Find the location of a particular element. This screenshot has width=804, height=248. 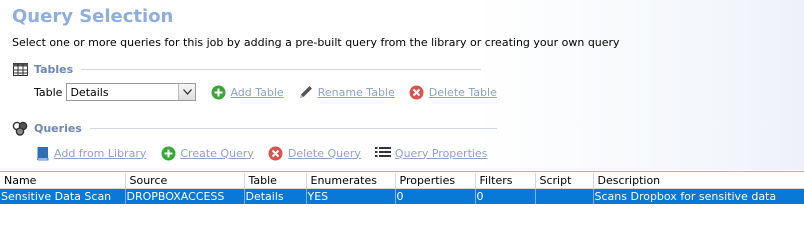

column-header-enumerates: Enumerates is located at coordinates (351, 181).